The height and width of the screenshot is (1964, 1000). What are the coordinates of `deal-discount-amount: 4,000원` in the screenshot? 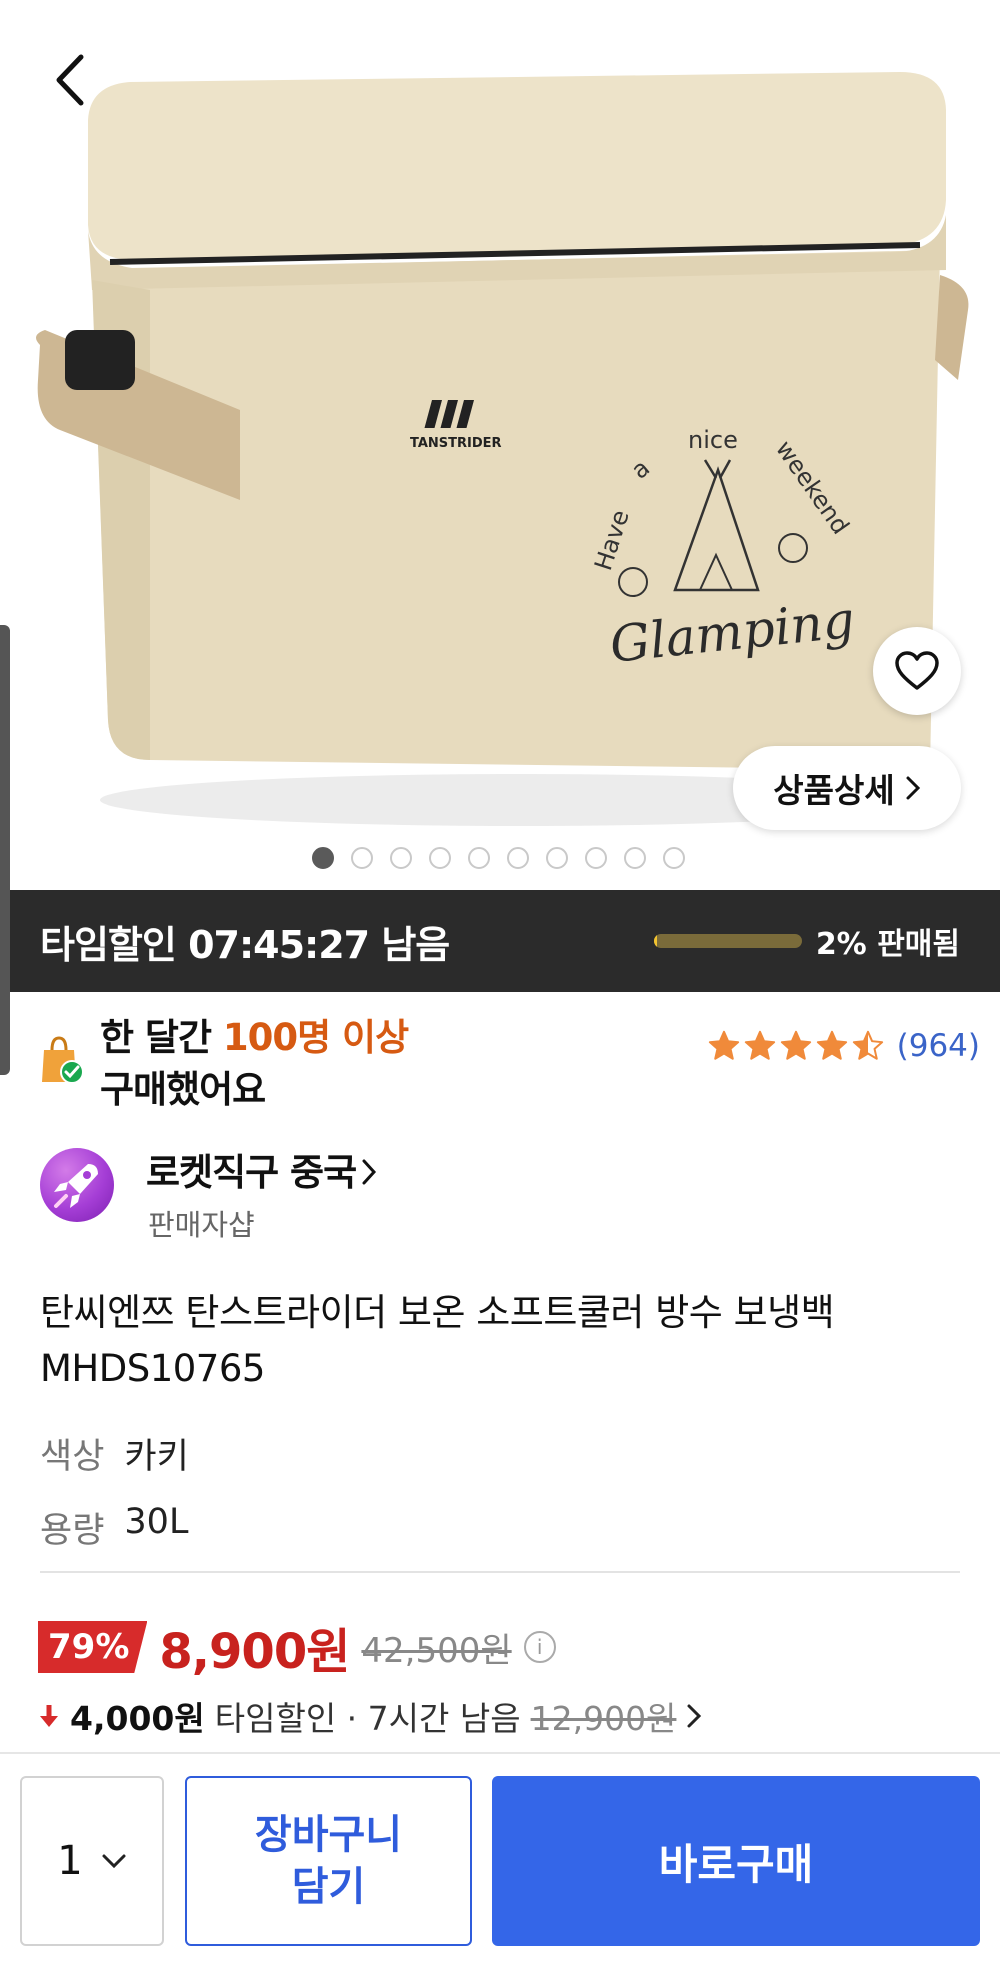 It's located at (137, 1718).